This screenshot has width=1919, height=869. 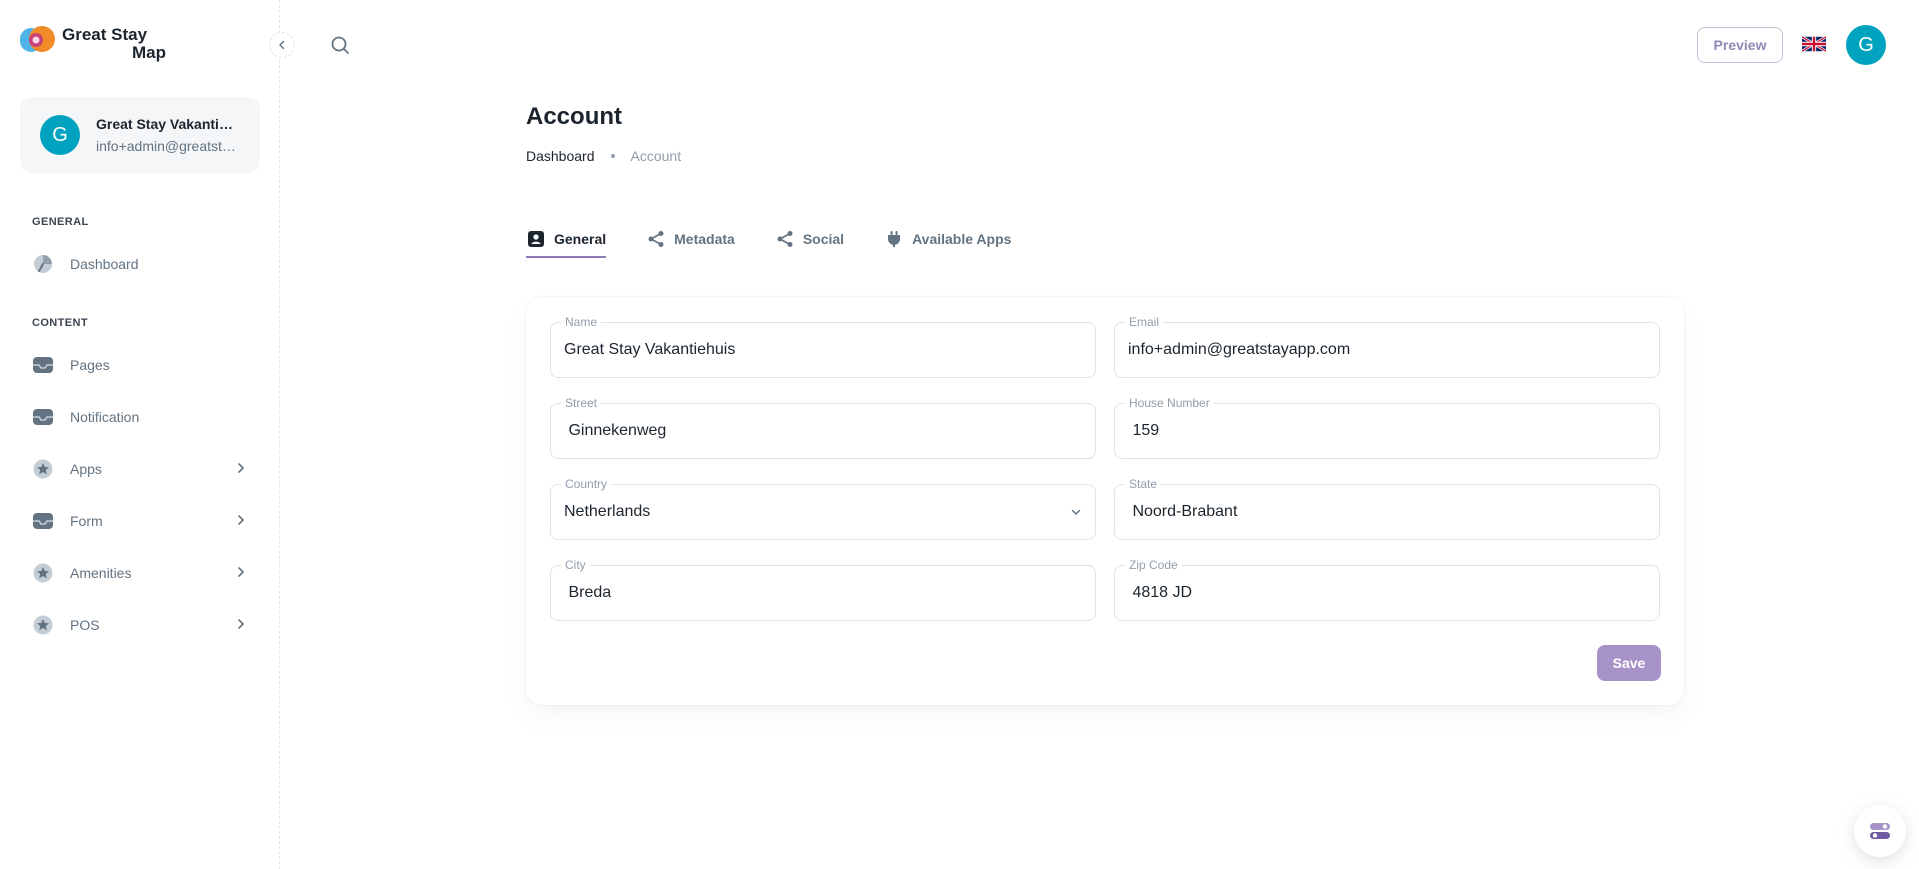 I want to click on brand-name: Great Stay Map, so click(x=114, y=44).